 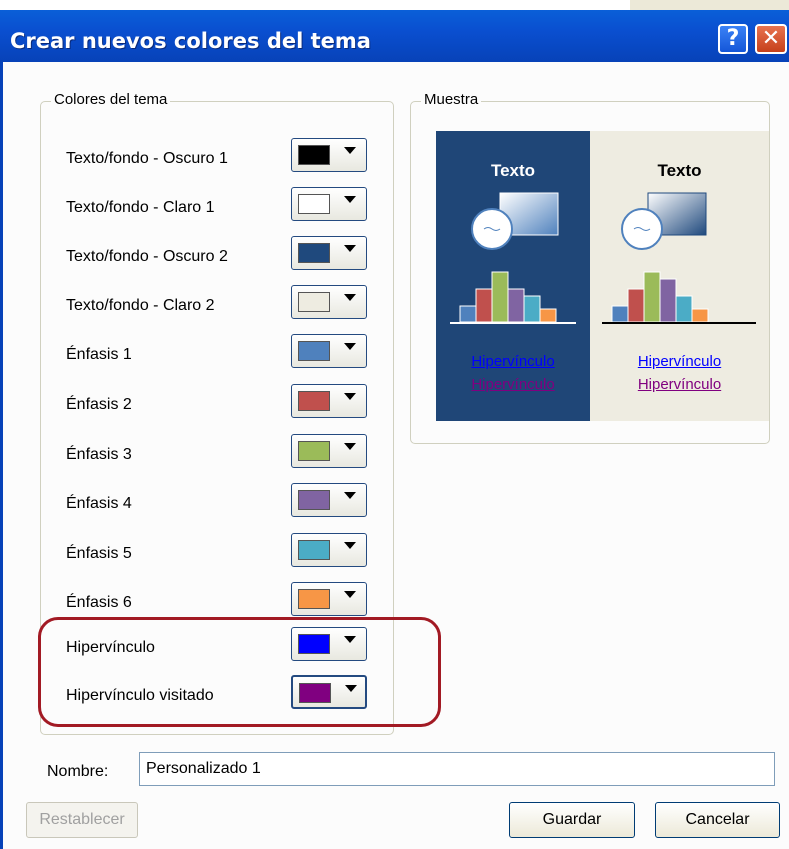 I want to click on close-button: ✕, so click(x=771, y=39).